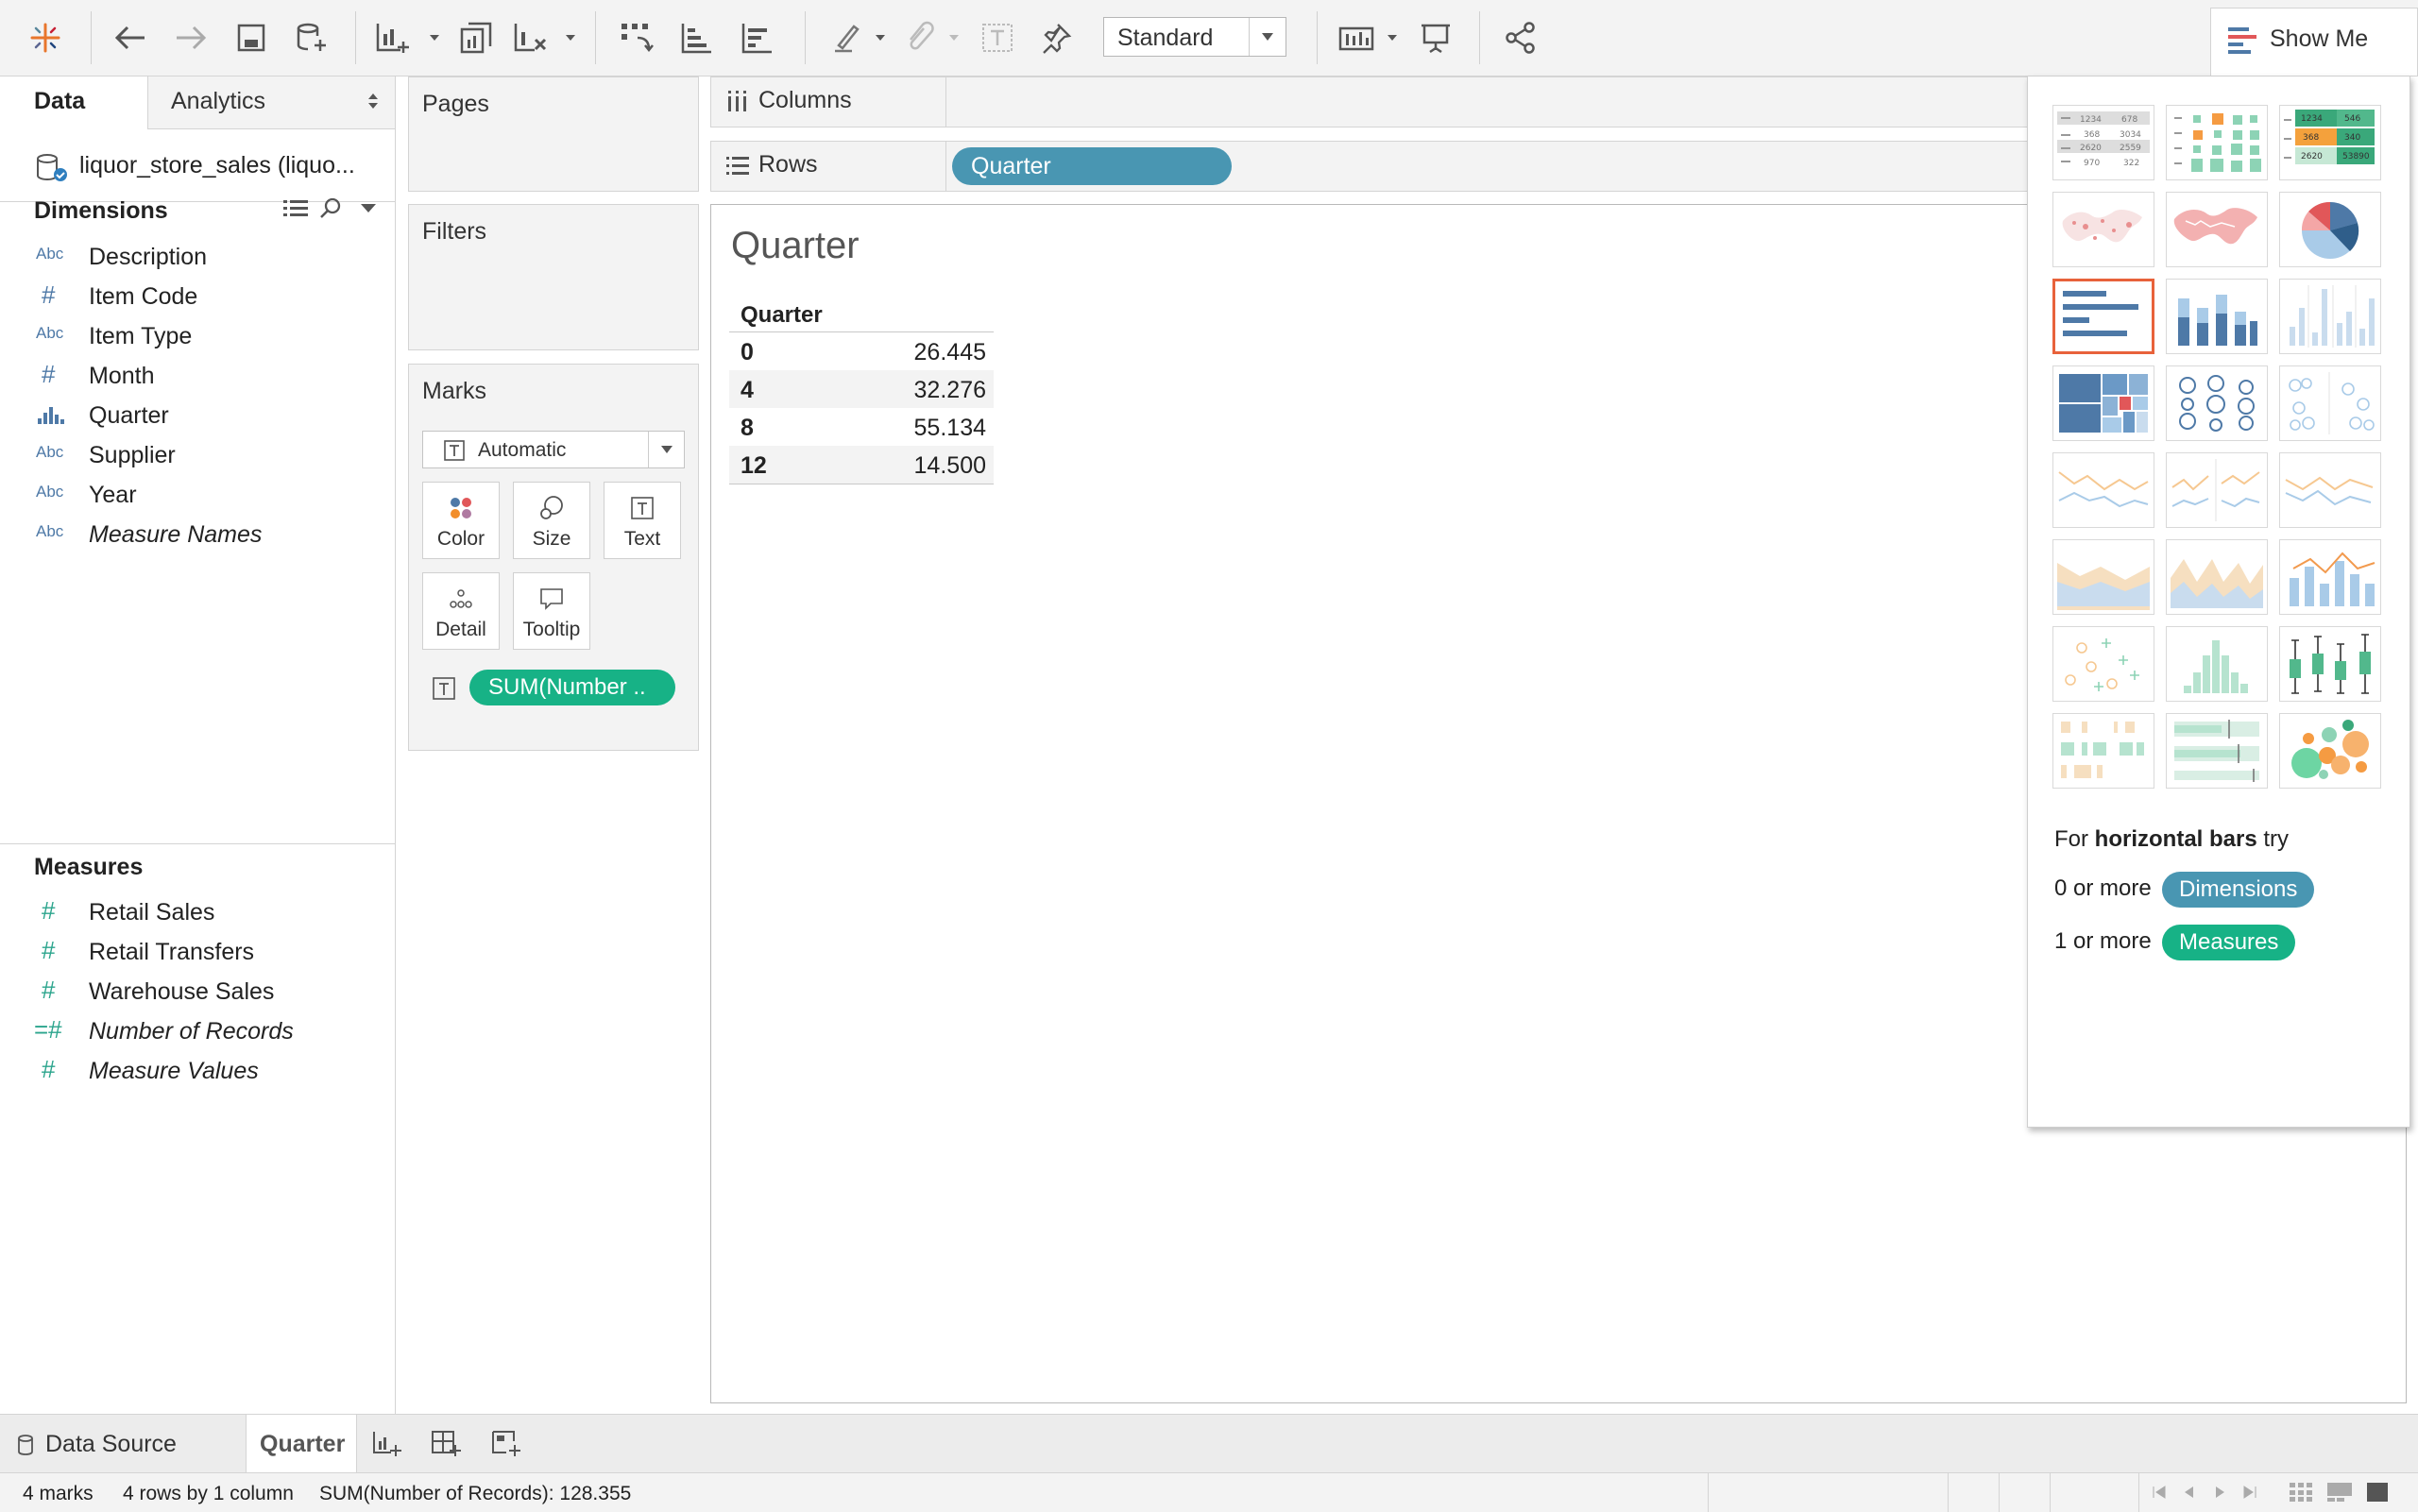  I want to click on rows-quarter-pill: Quarter, so click(1092, 166).